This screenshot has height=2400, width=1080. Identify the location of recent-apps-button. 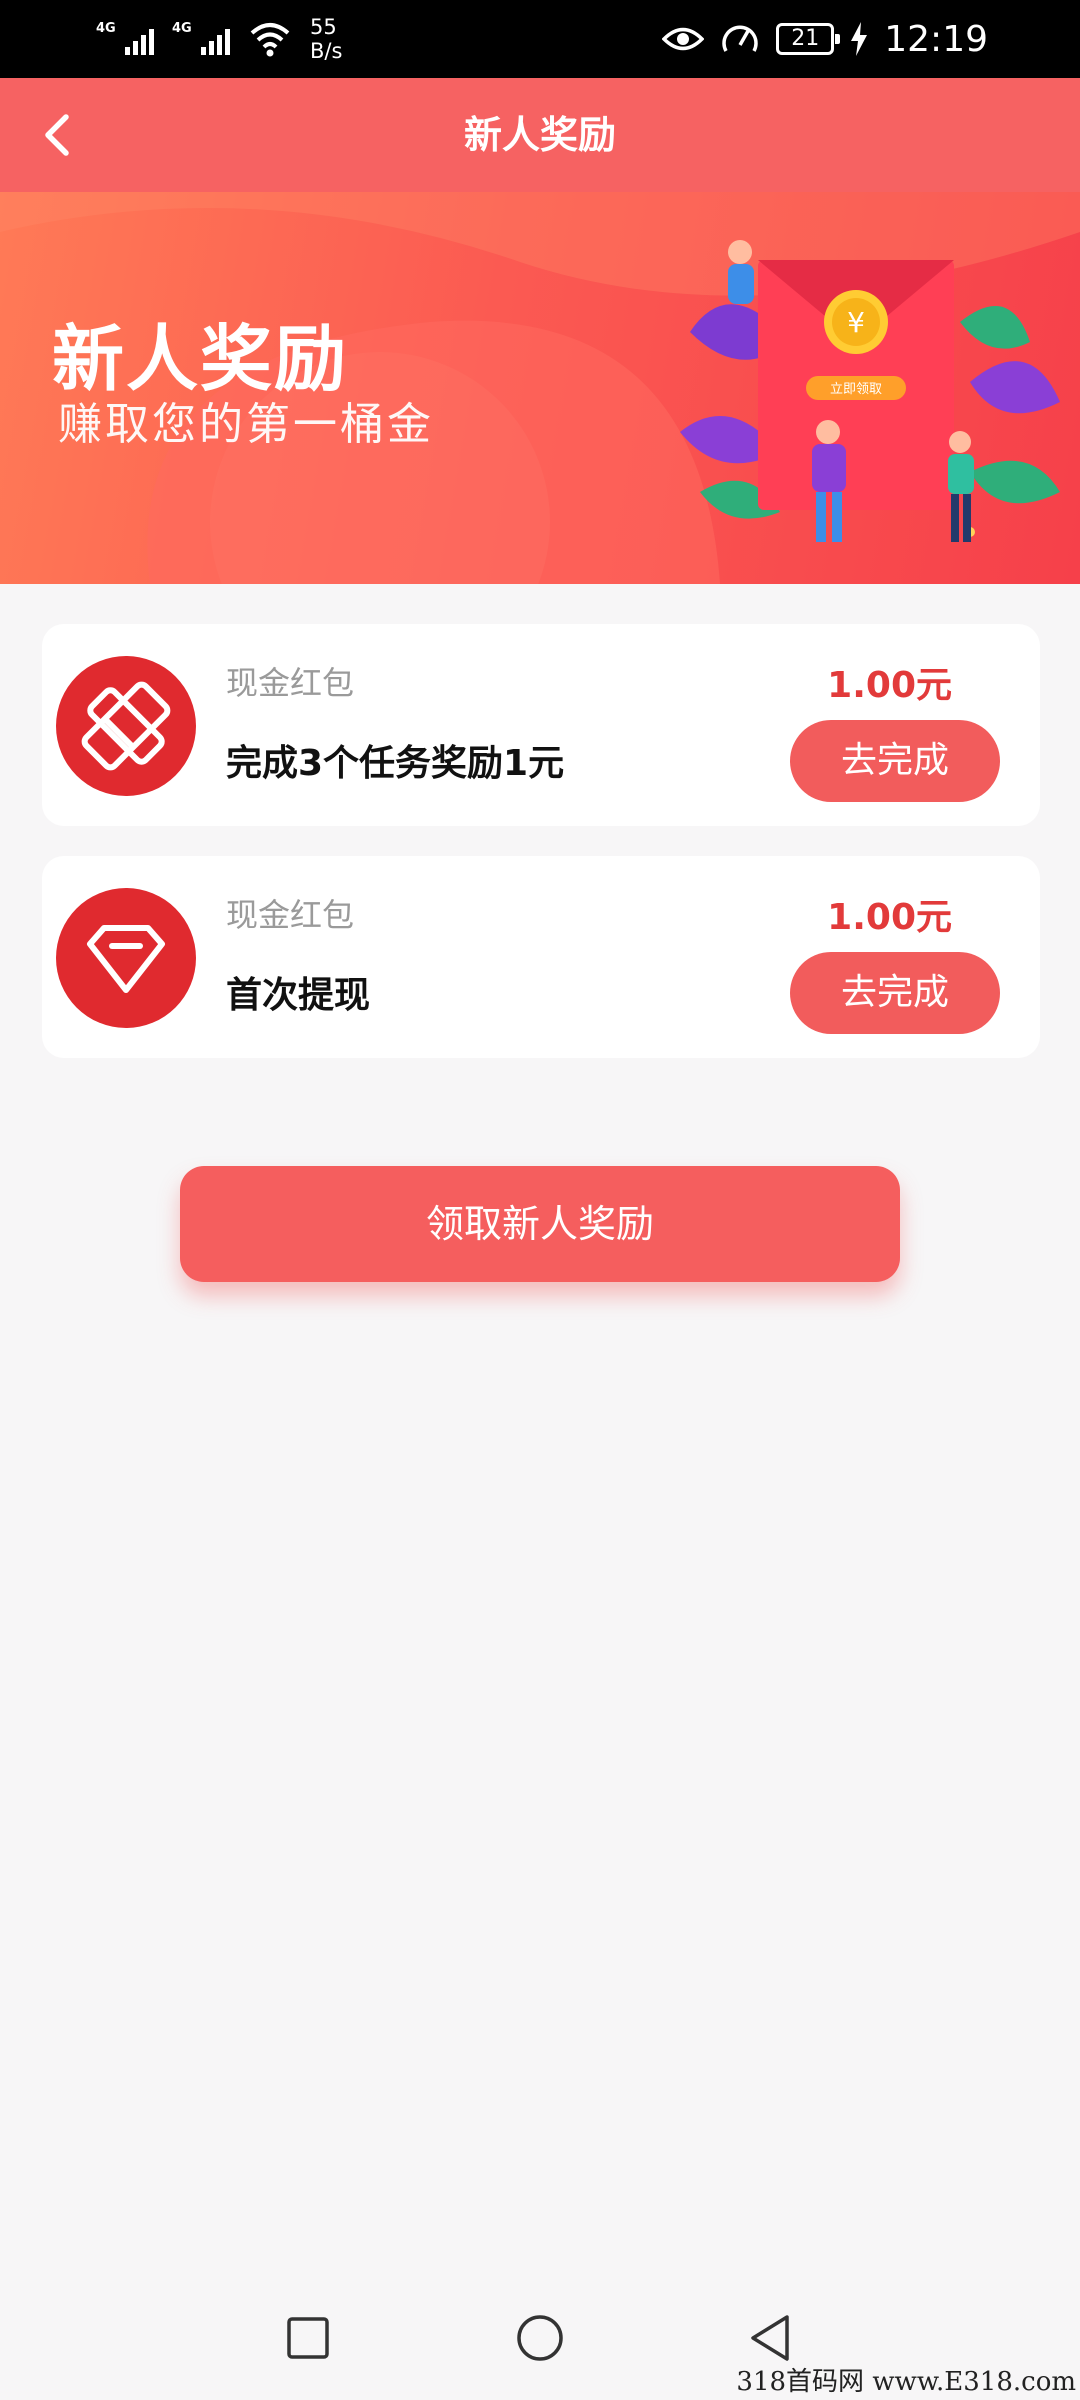
(308, 2338).